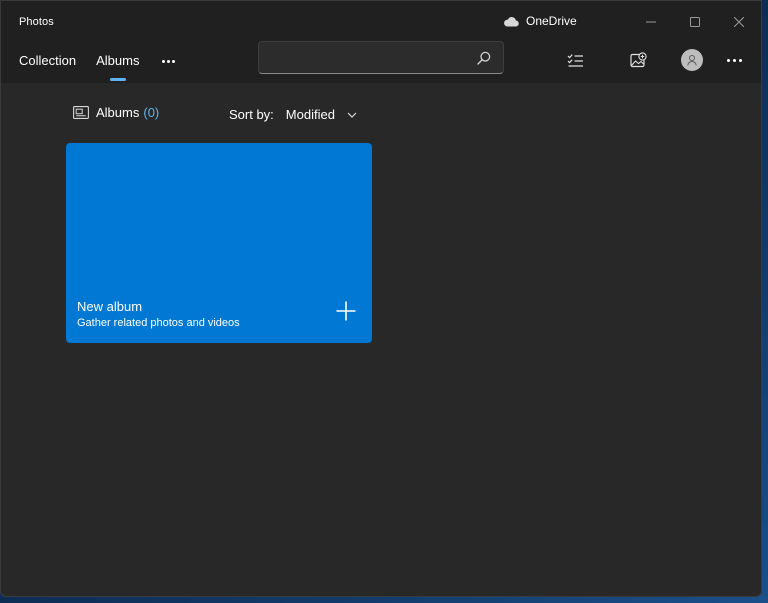  I want to click on tab-collection: Collection, so click(47, 61).